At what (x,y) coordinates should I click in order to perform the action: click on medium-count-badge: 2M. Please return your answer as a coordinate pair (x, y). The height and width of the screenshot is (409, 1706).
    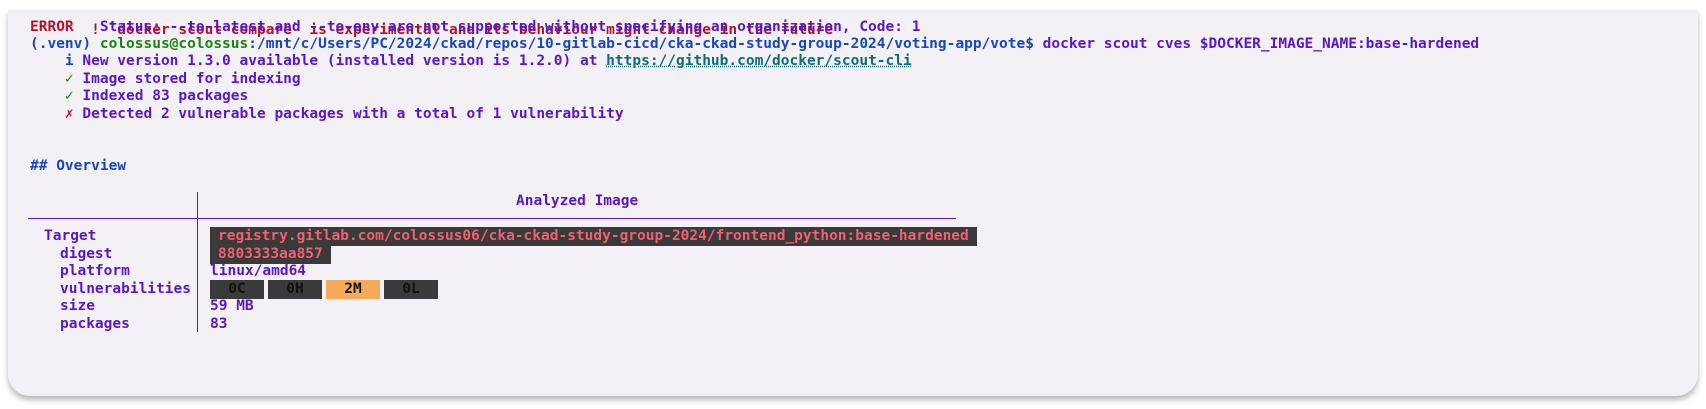
    Looking at the image, I should click on (353, 289).